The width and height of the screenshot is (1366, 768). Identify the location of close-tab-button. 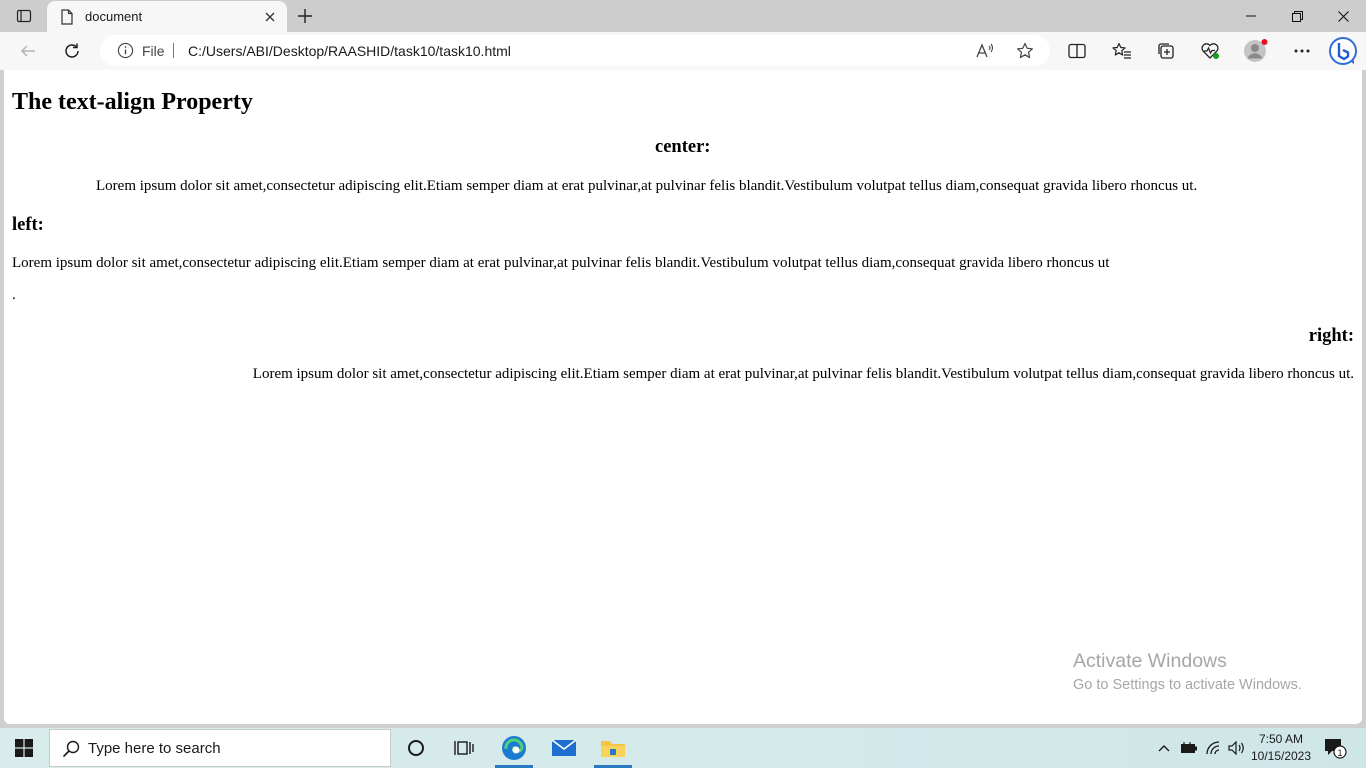
(270, 17).